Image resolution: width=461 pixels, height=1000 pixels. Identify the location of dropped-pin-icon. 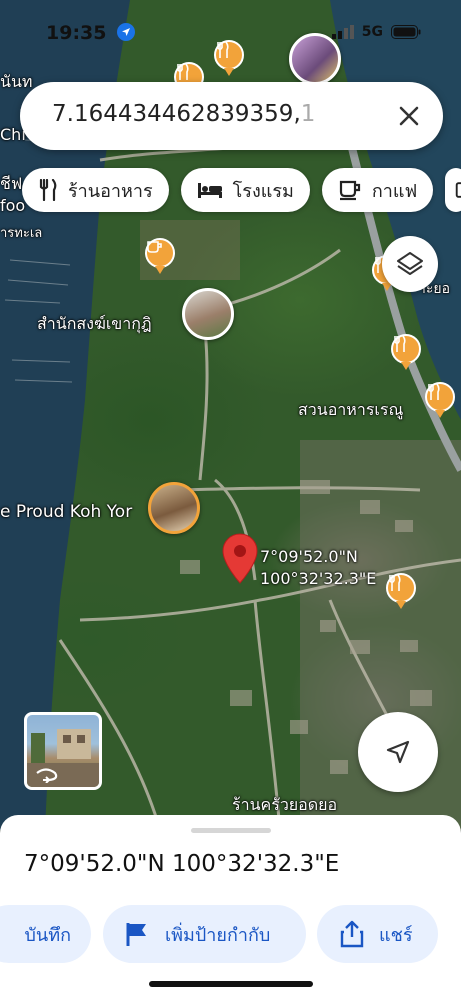
(240, 559).